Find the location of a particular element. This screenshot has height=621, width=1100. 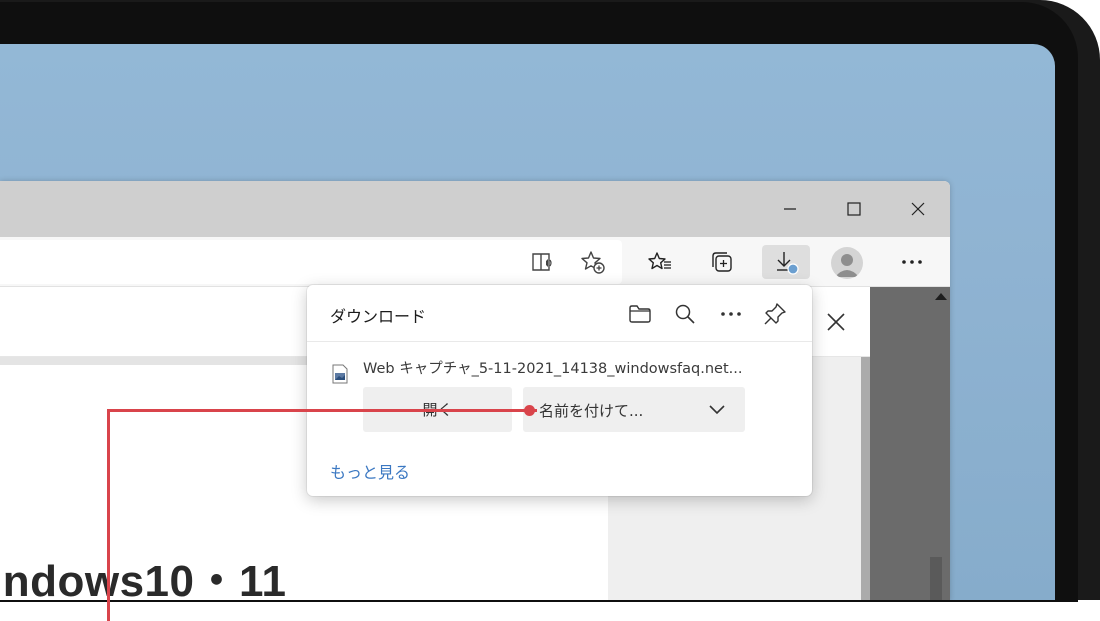

address-bar is located at coordinates (311, 262).